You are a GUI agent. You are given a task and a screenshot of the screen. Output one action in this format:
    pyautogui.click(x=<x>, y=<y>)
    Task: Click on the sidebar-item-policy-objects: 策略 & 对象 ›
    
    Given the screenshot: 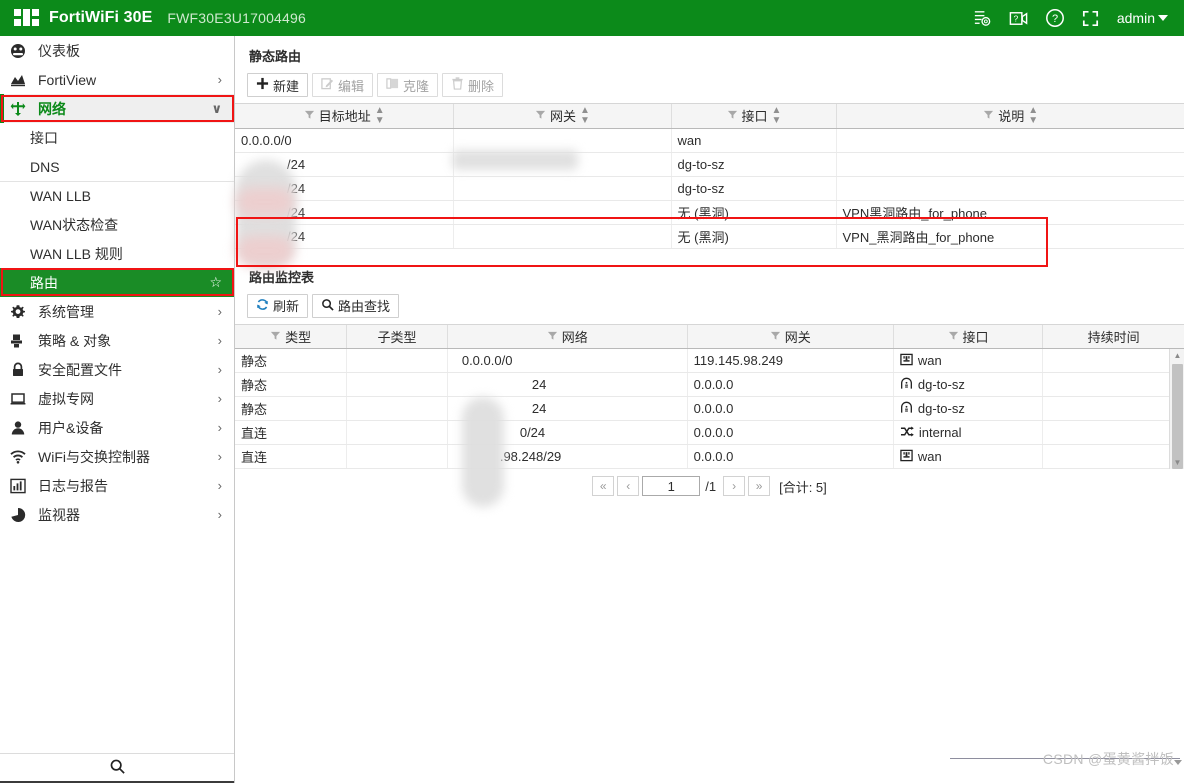 What is the action you would take?
    pyautogui.click(x=117, y=340)
    